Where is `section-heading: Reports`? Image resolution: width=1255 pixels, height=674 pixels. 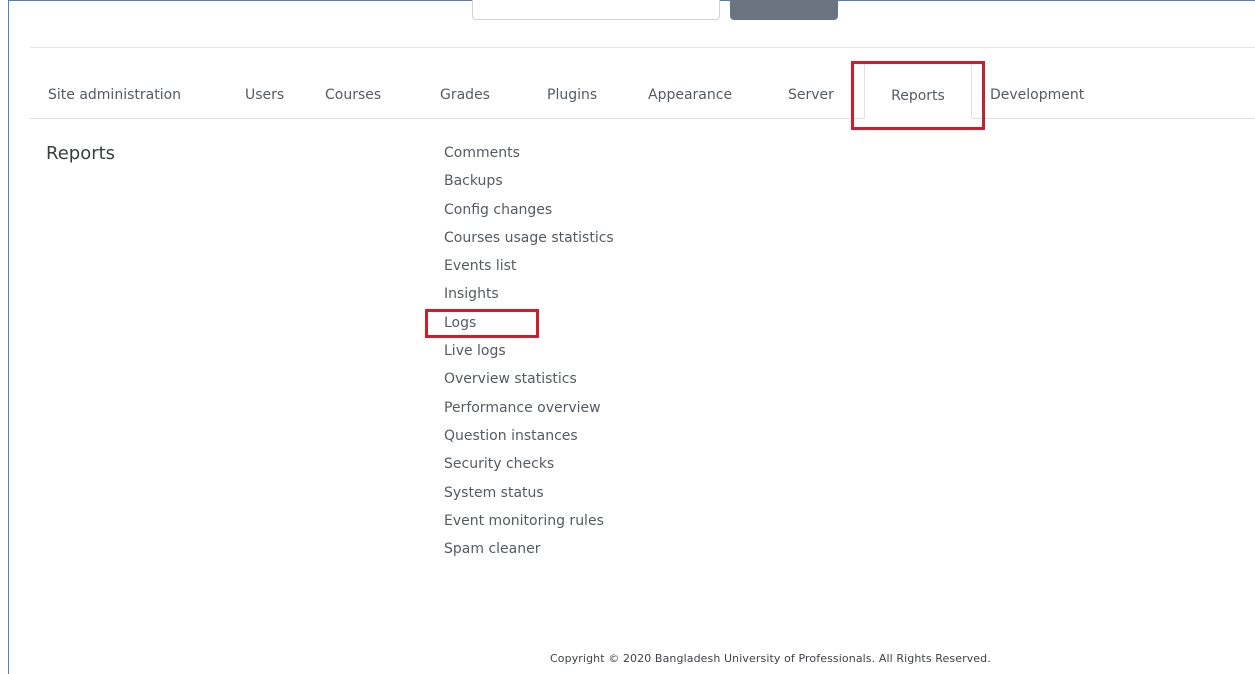
section-heading: Reports is located at coordinates (81, 153).